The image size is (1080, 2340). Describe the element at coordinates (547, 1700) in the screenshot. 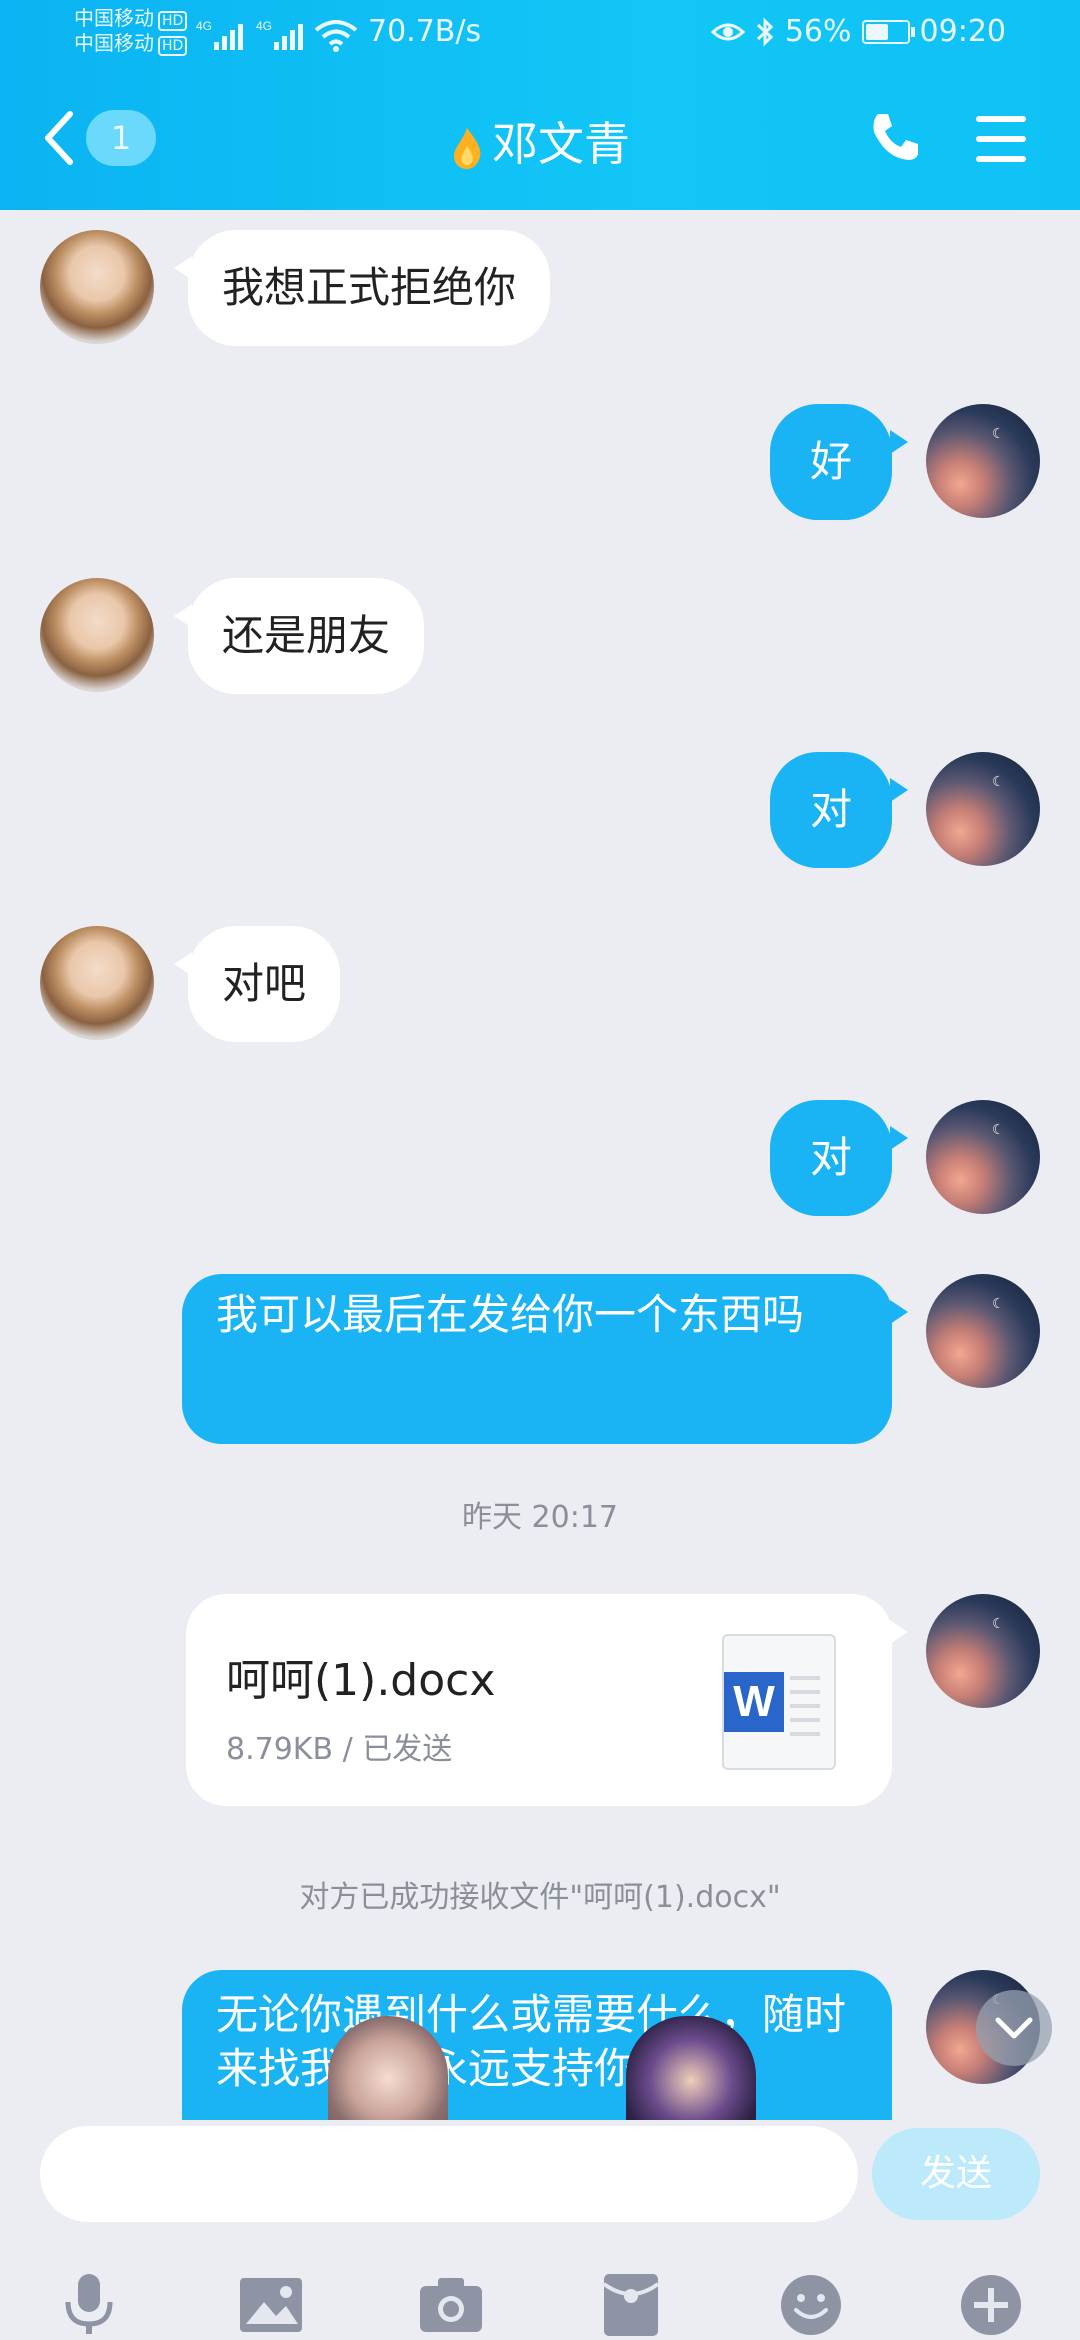

I see `file-message-card: 呵呵(1).docx 8.79KB / 已发送 W` at that location.